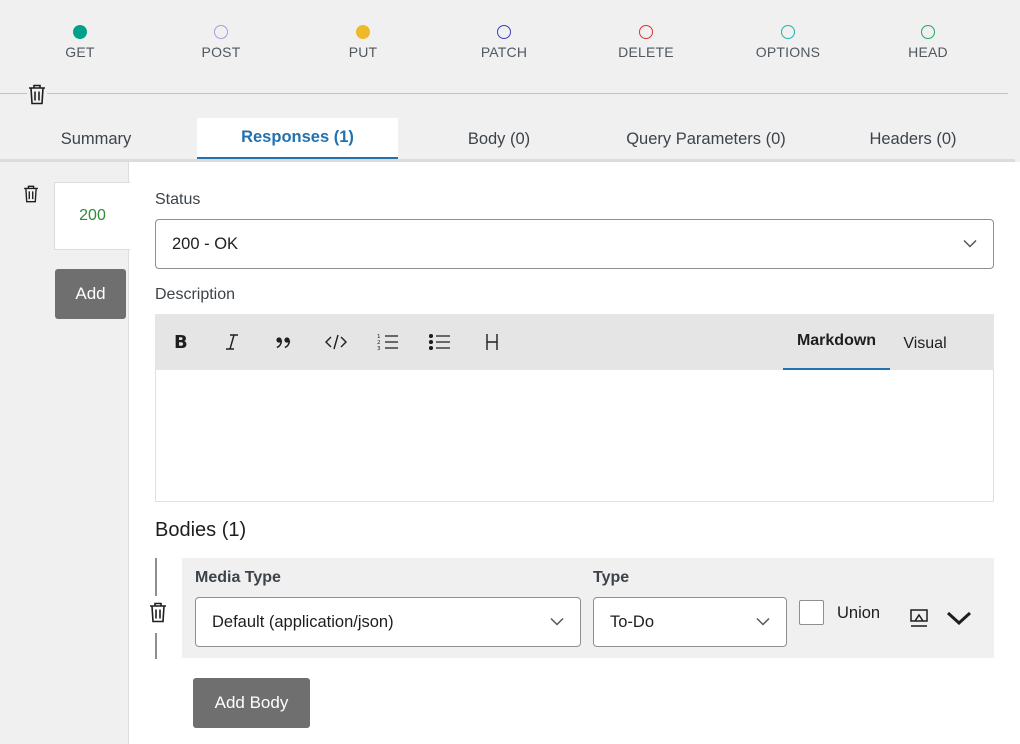 This screenshot has width=1020, height=744. I want to click on response-code-label: 200, so click(92, 215).